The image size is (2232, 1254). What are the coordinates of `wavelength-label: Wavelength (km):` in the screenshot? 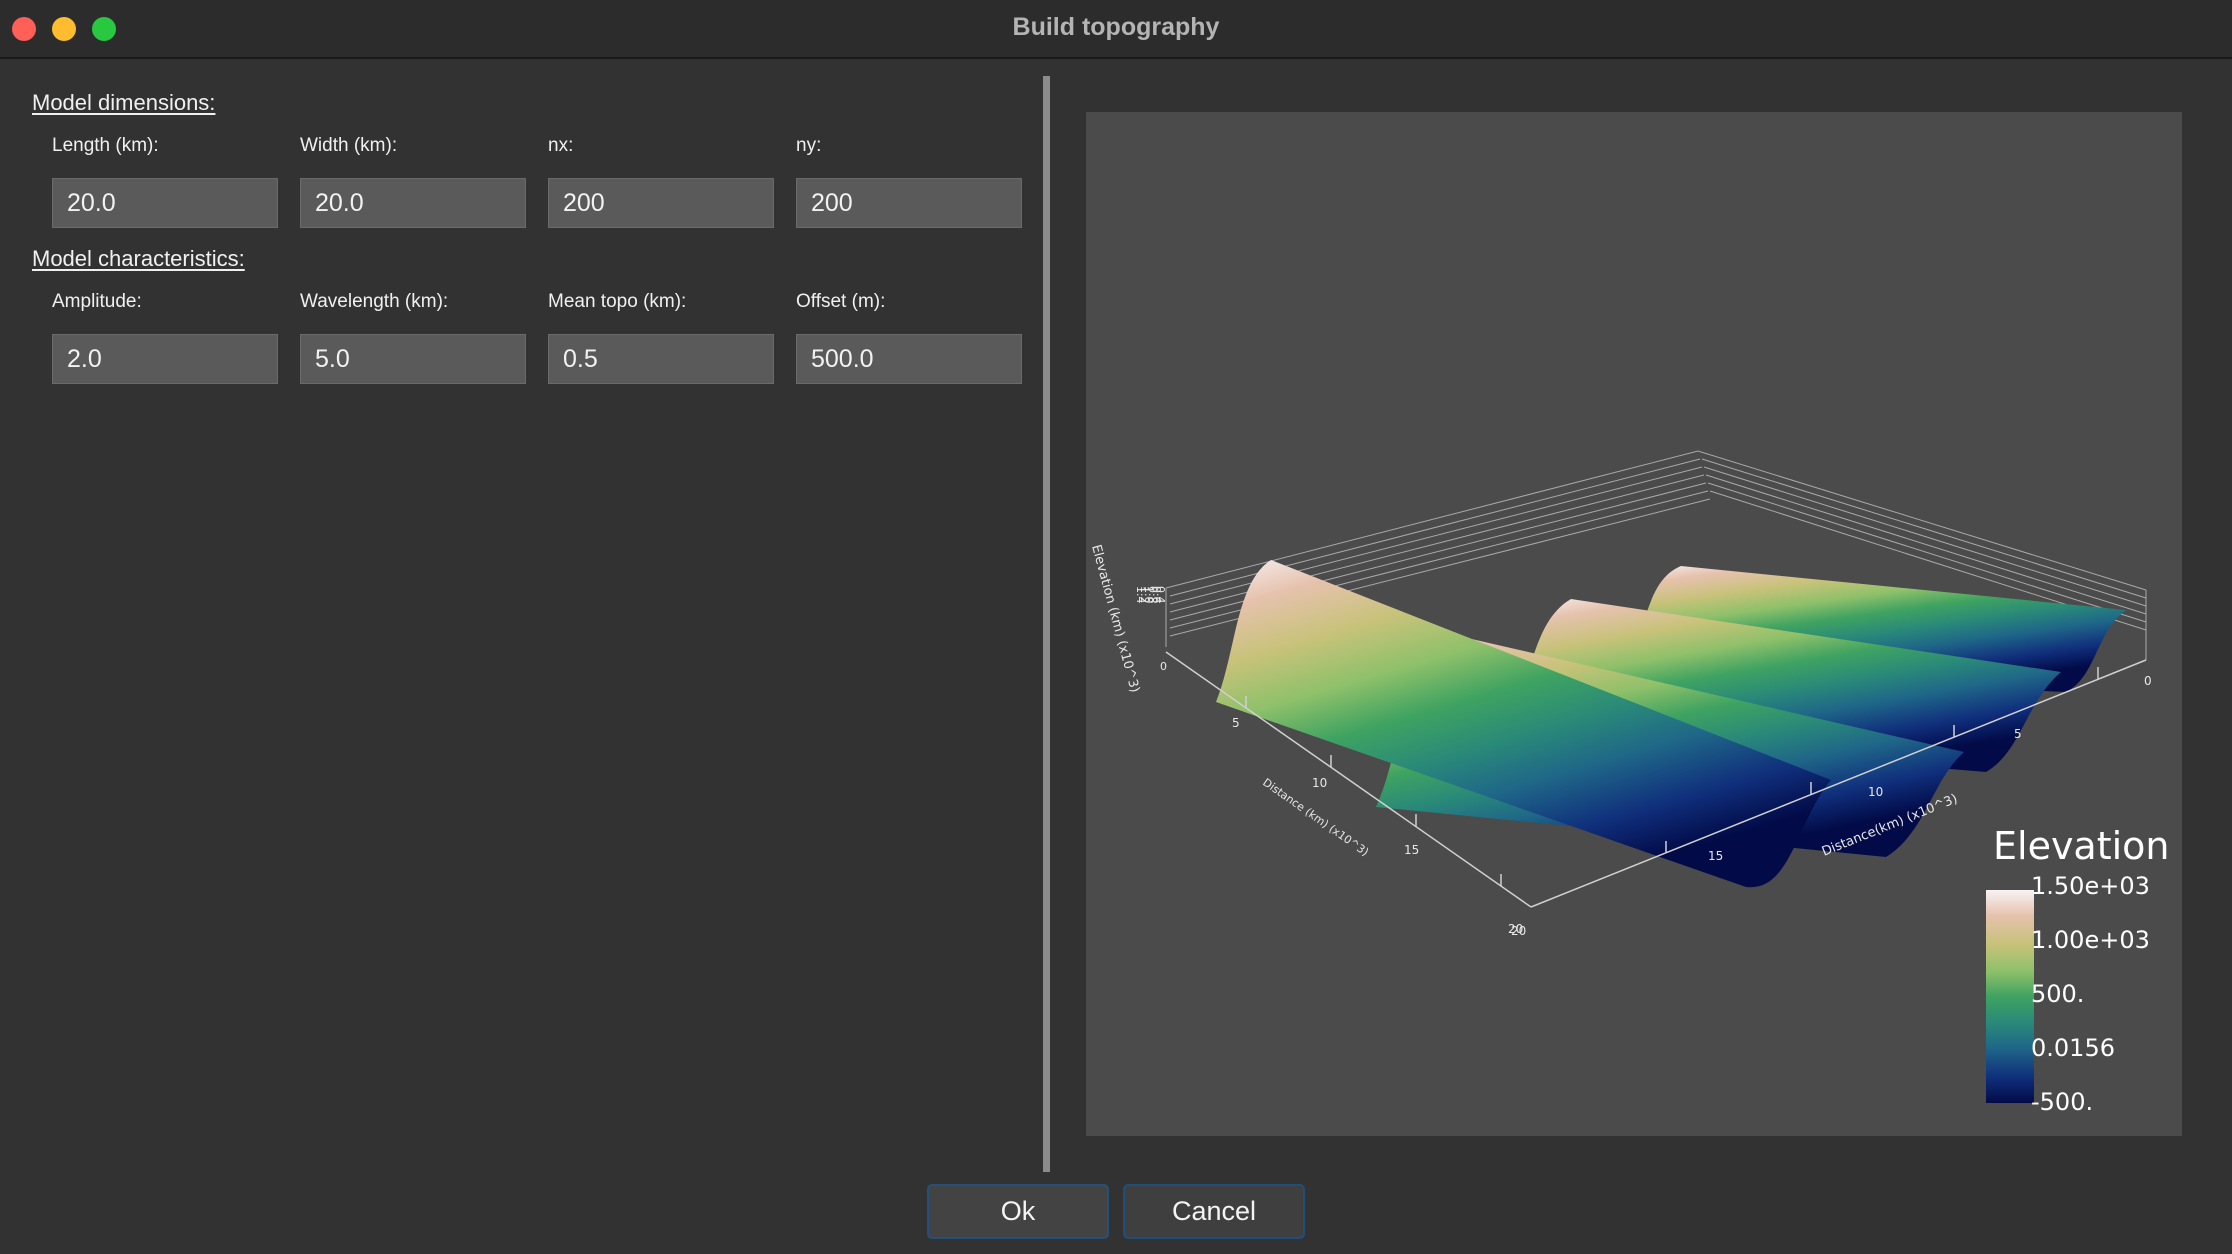 It's located at (374, 301).